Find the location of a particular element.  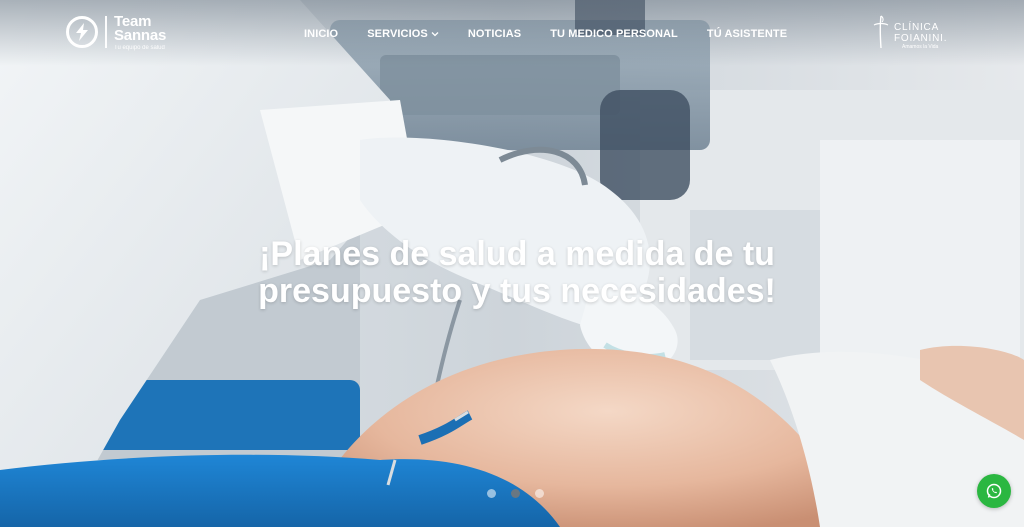

cross-icon is located at coordinates (881, 32).